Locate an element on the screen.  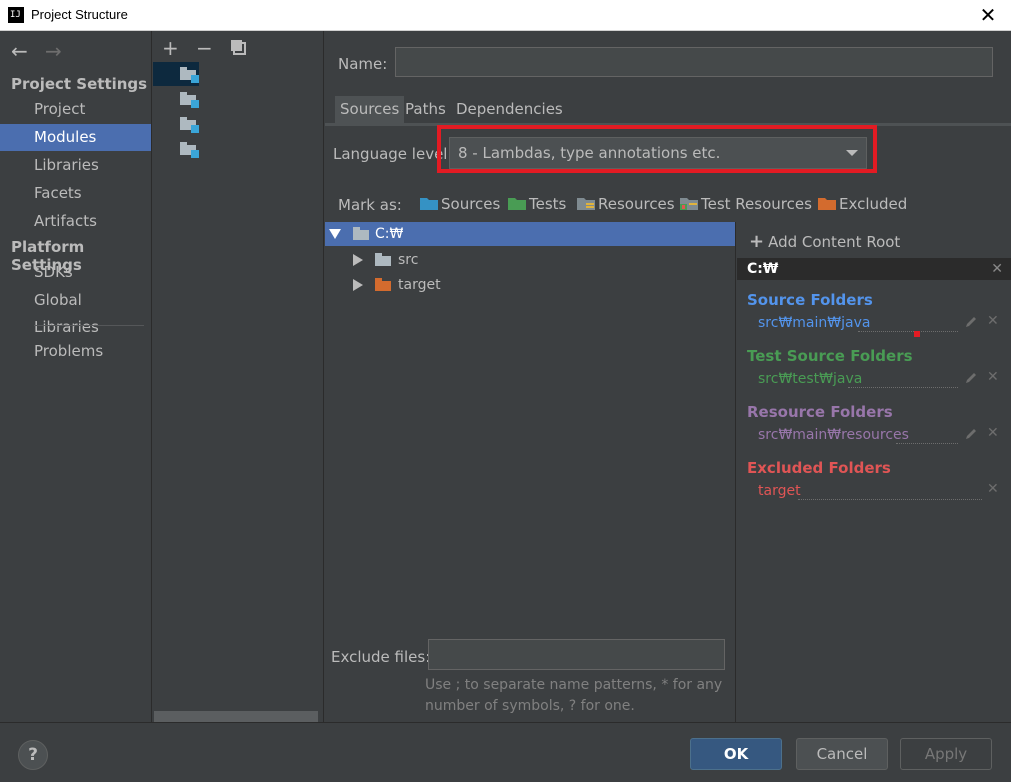
back-arrow-icon: ← is located at coordinates (19, 51).